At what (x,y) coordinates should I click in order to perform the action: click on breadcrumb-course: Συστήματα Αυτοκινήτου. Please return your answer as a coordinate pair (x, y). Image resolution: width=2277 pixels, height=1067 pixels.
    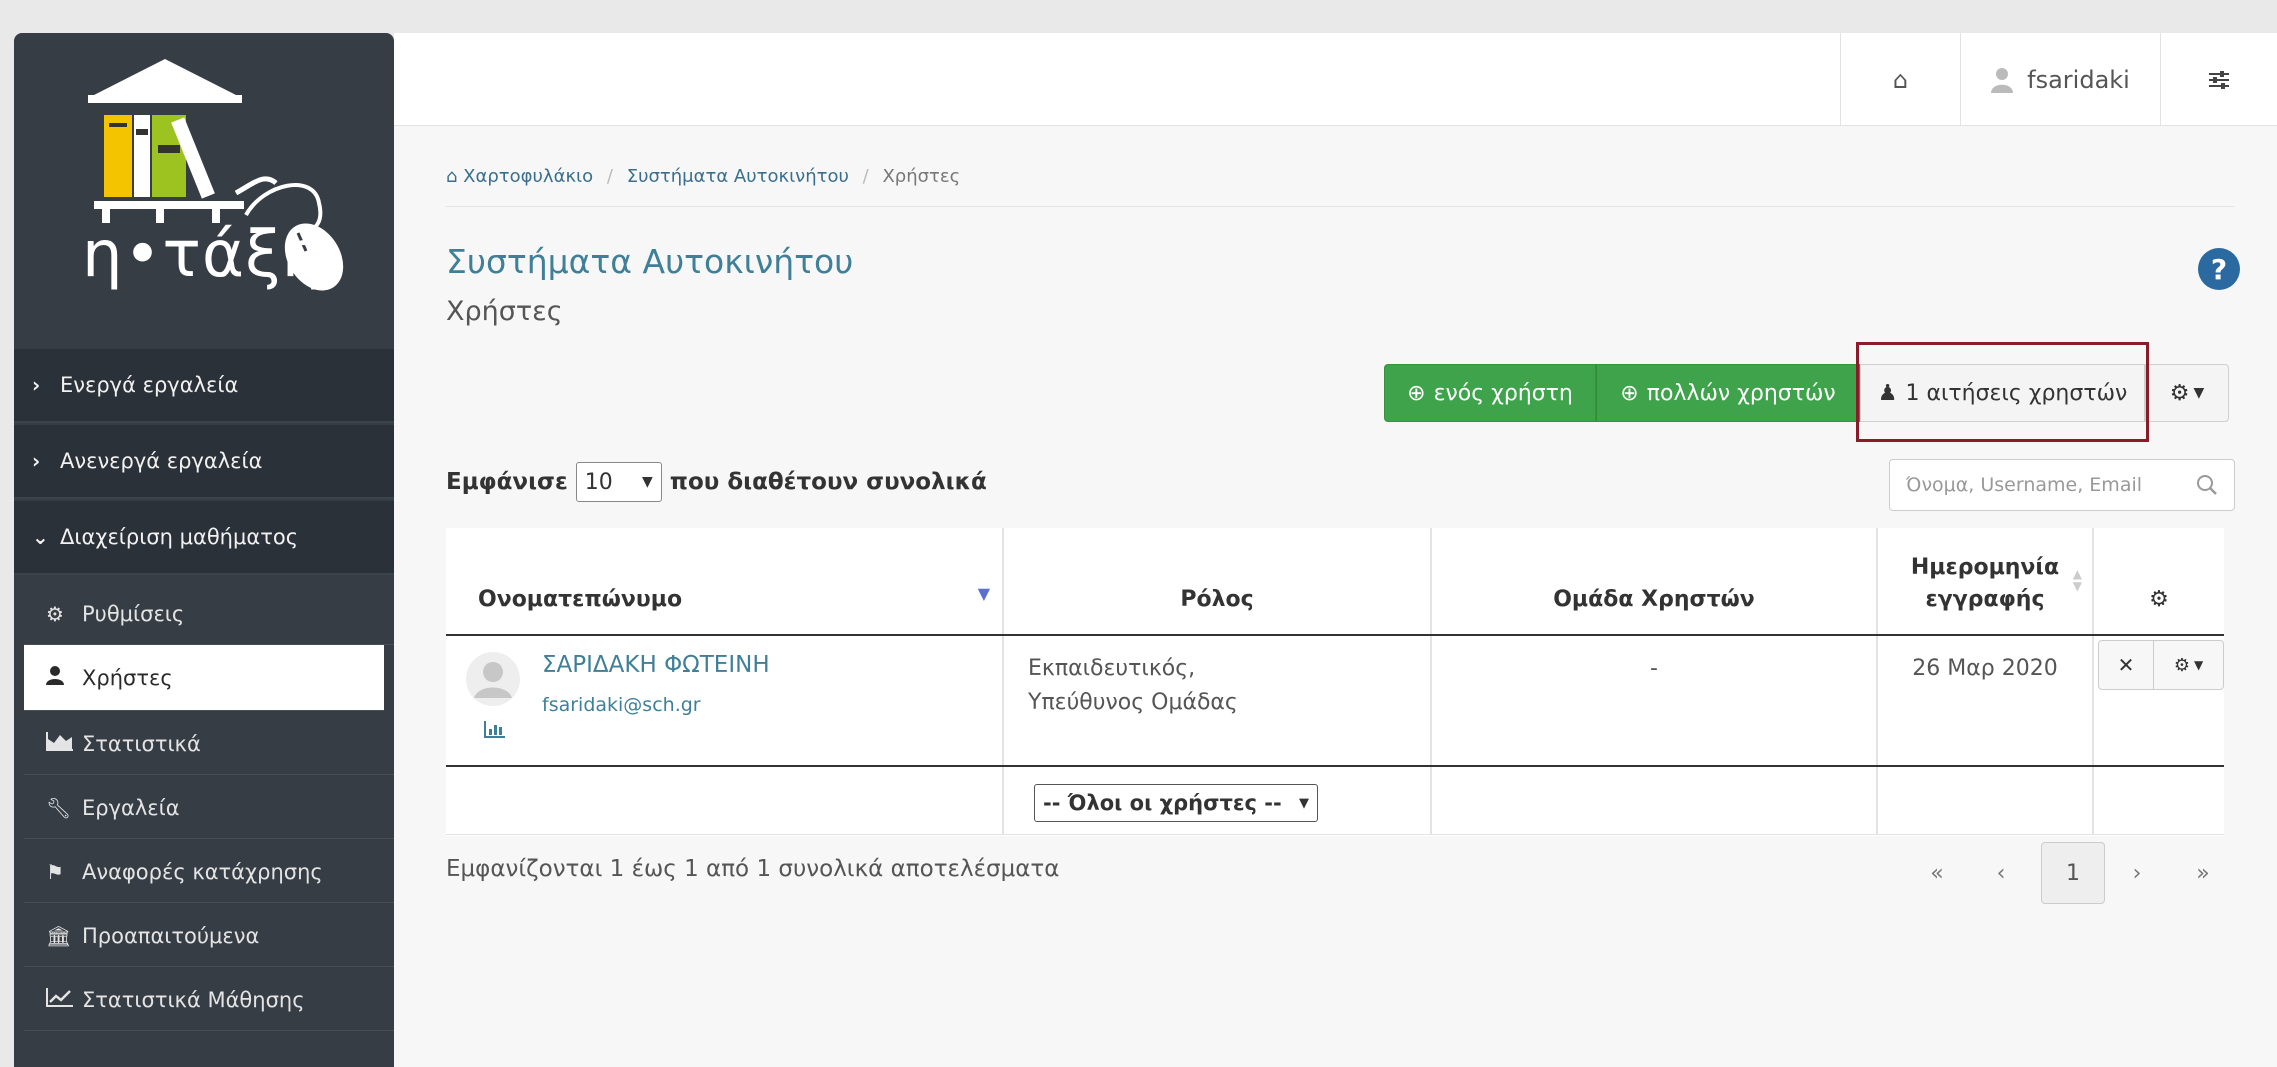
    Looking at the image, I should click on (738, 176).